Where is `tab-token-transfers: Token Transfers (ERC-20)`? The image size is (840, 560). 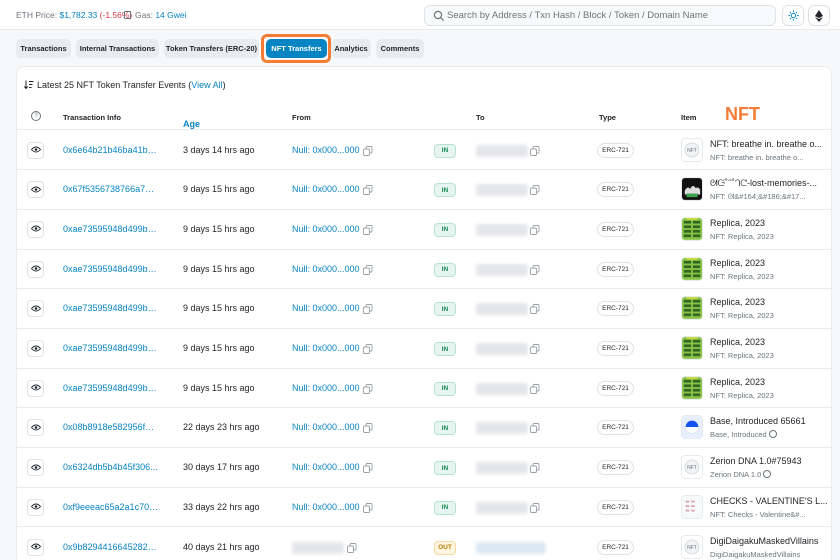 tab-token-transfers: Token Transfers (ERC-20) is located at coordinates (211, 48).